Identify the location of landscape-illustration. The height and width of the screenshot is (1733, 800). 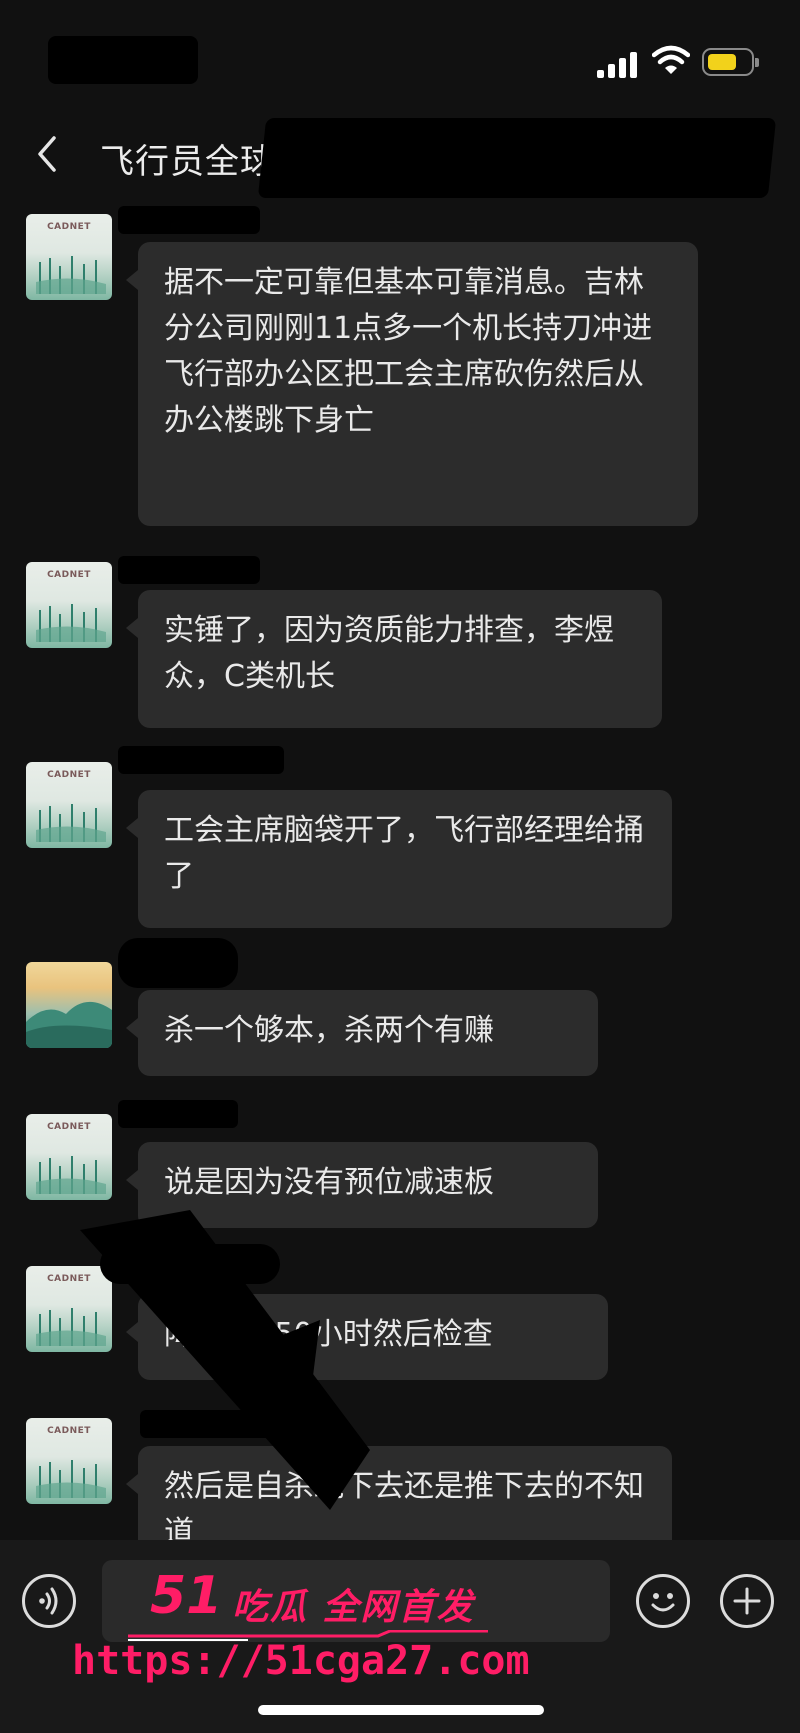
(69, 1024).